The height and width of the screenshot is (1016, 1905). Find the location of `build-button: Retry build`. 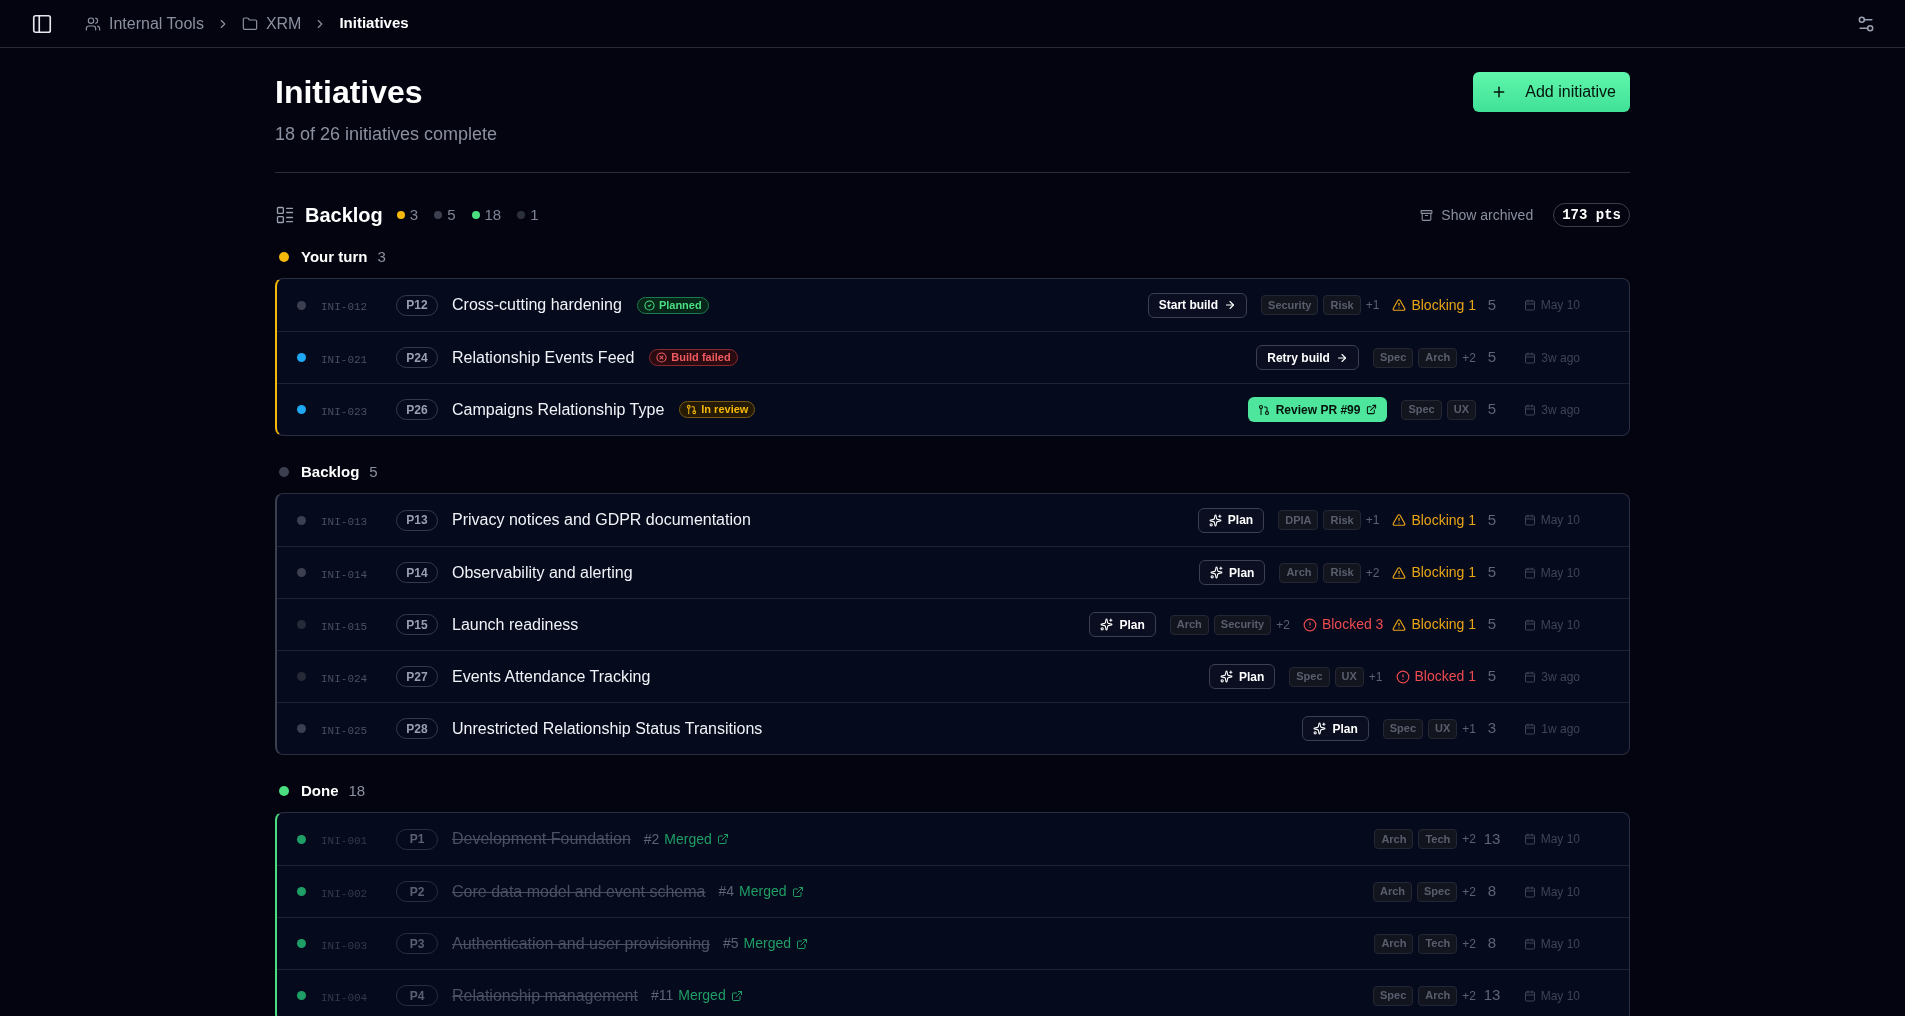

build-button: Retry build is located at coordinates (1307, 357).